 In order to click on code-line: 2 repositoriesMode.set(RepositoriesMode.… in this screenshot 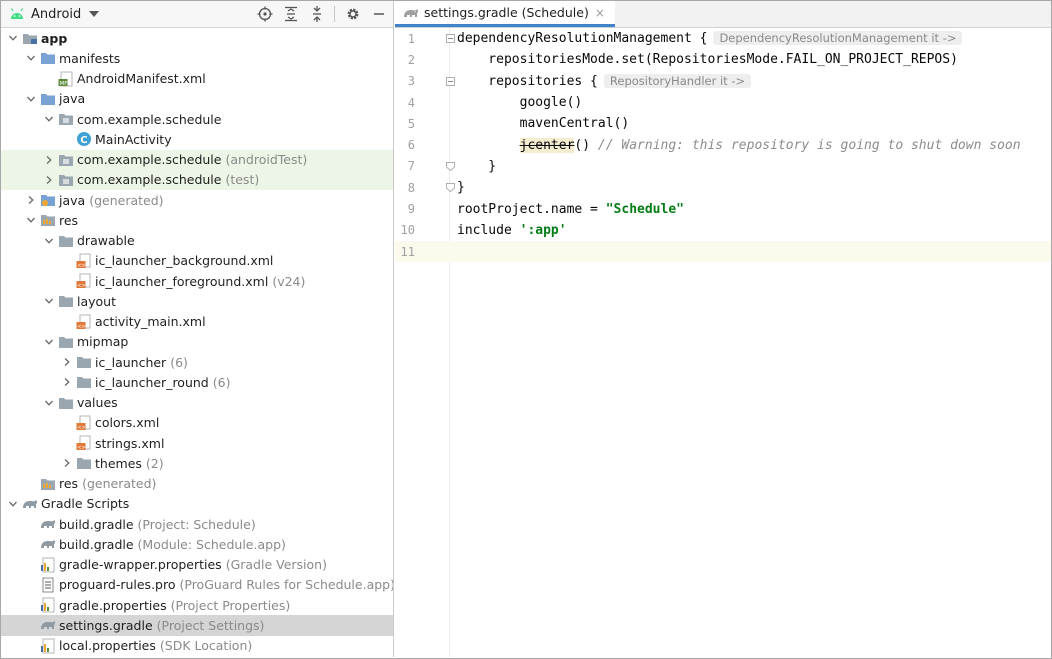, I will do `click(723, 59)`.